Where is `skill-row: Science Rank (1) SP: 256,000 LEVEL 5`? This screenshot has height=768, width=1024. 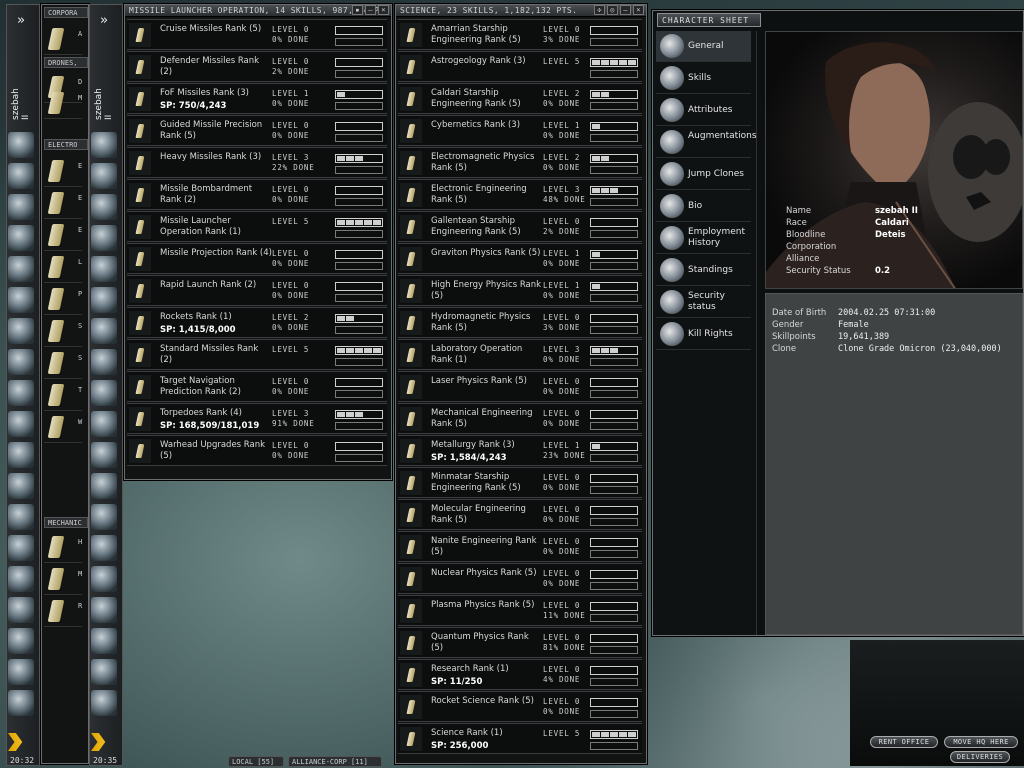 skill-row: Science Rank (1) SP: 256,000 LEVEL 5 is located at coordinates (520, 738).